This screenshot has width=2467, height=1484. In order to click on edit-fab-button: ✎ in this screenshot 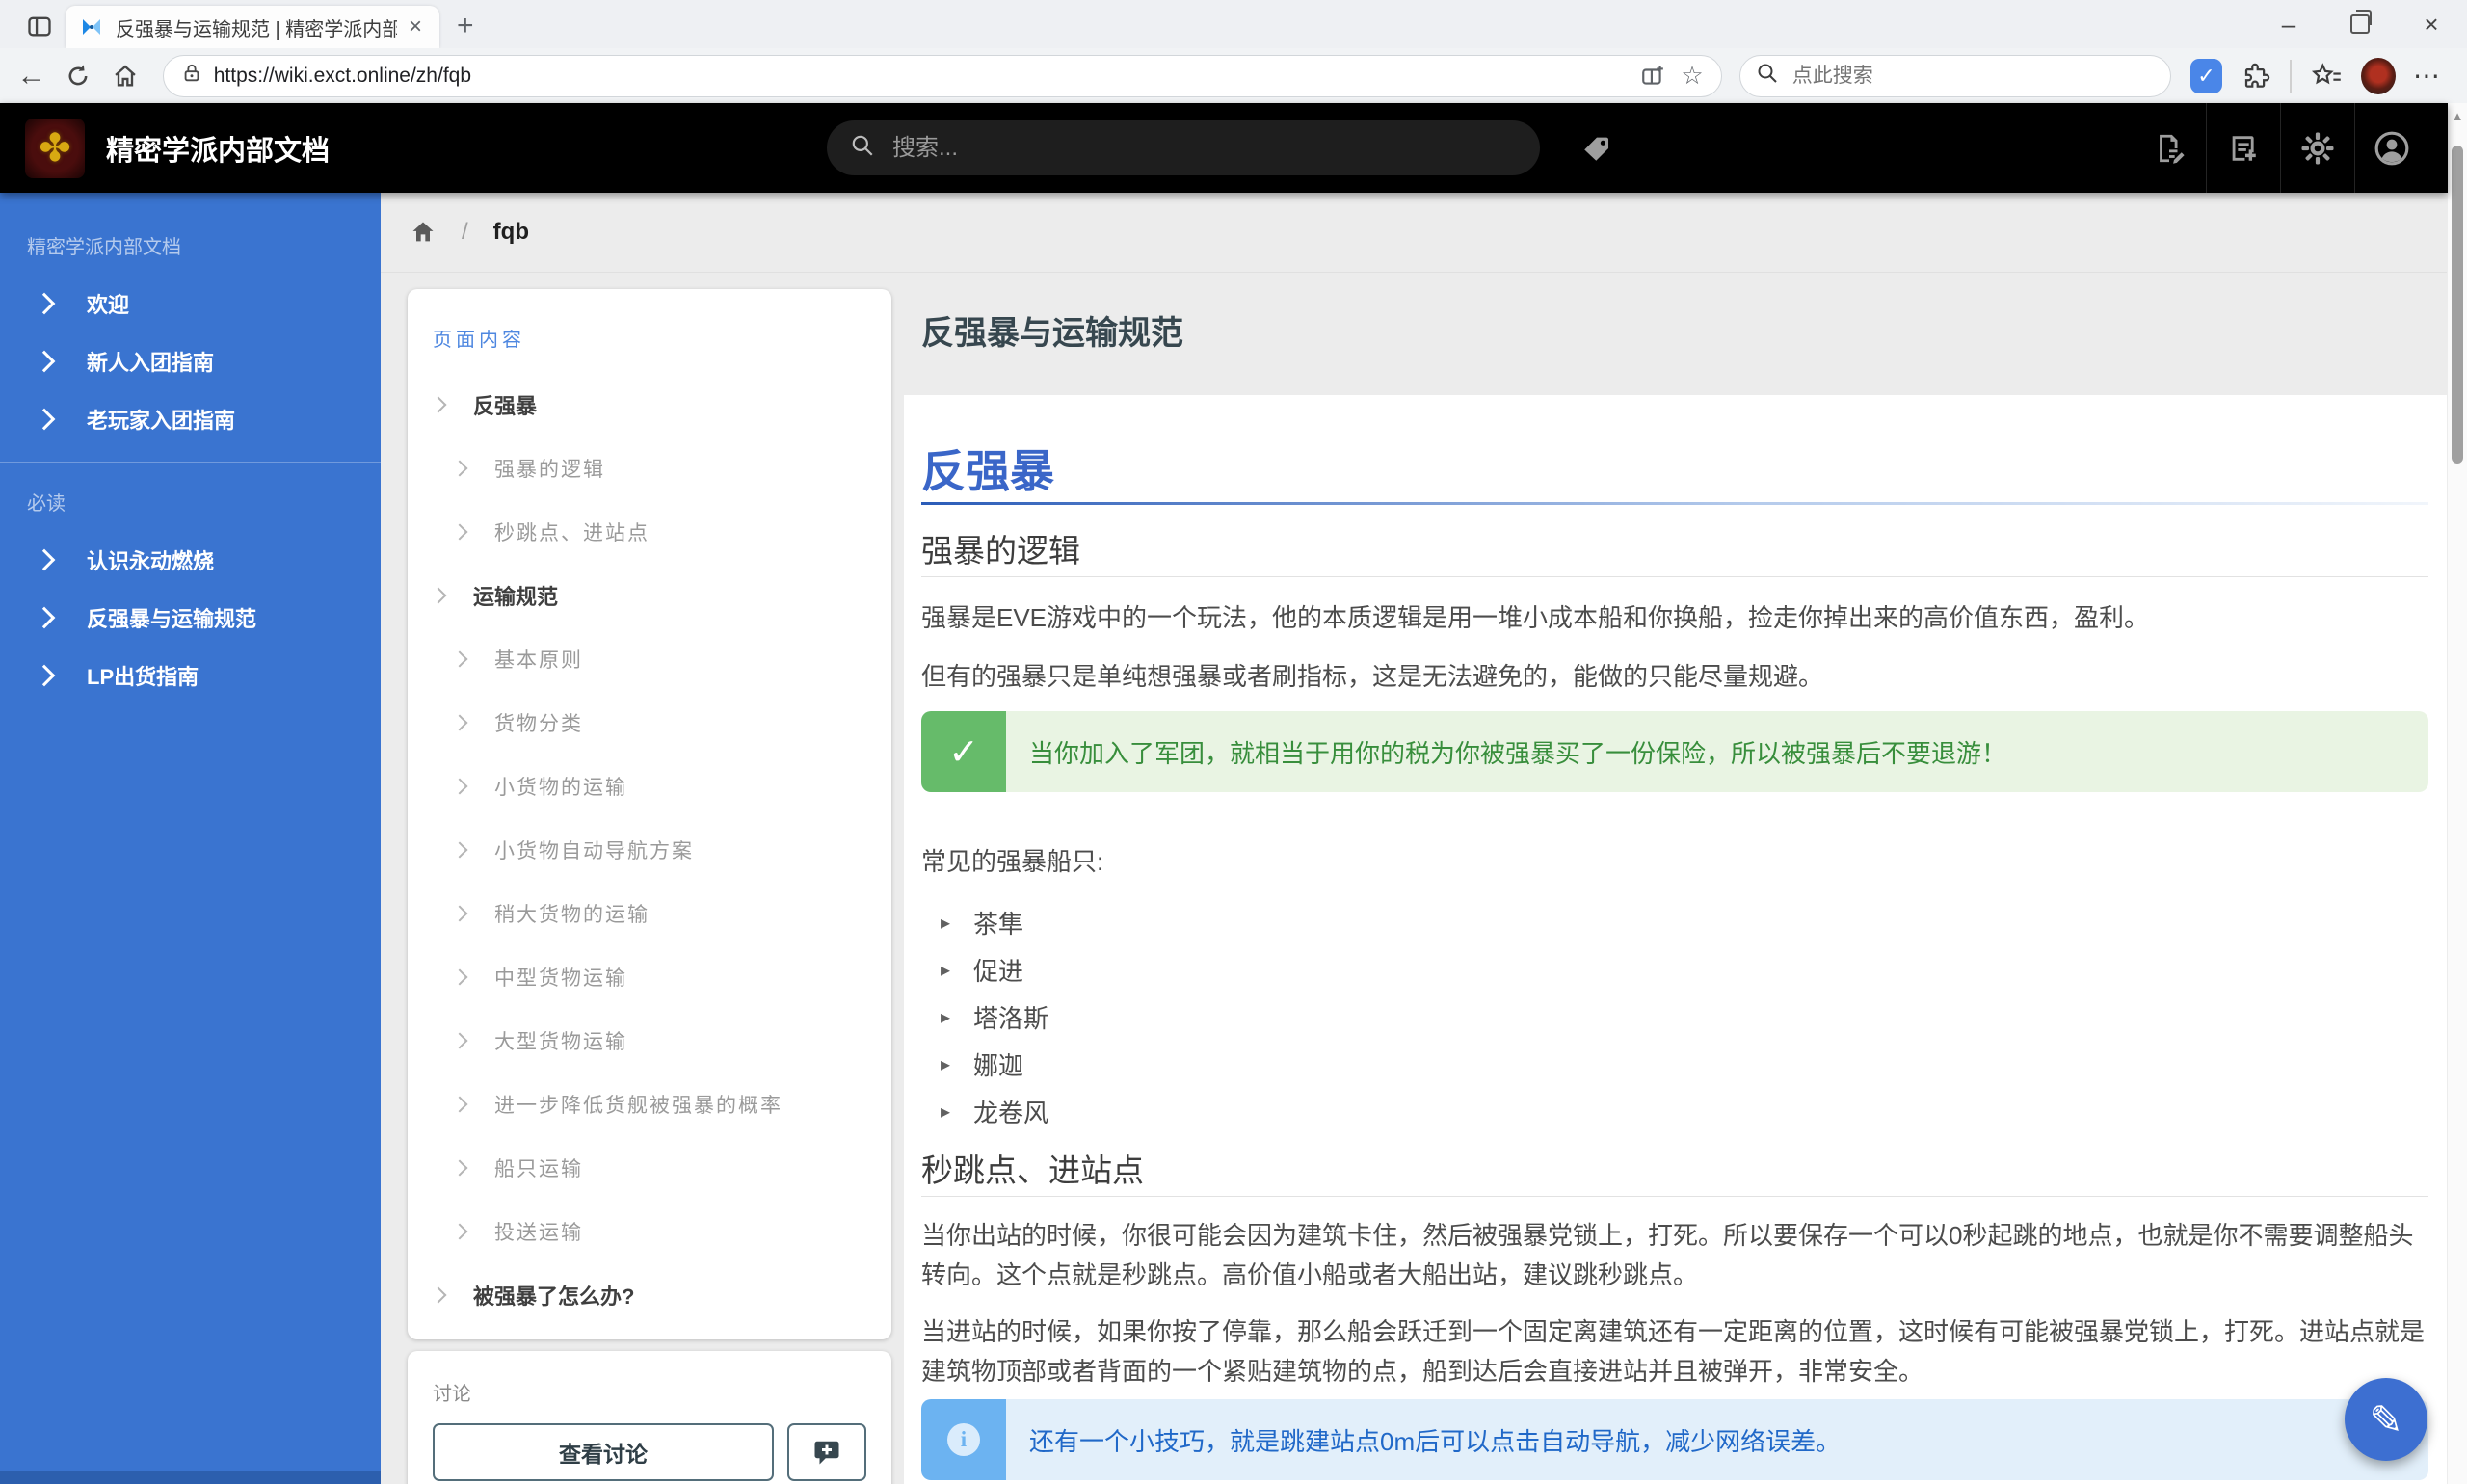, I will do `click(2386, 1419)`.